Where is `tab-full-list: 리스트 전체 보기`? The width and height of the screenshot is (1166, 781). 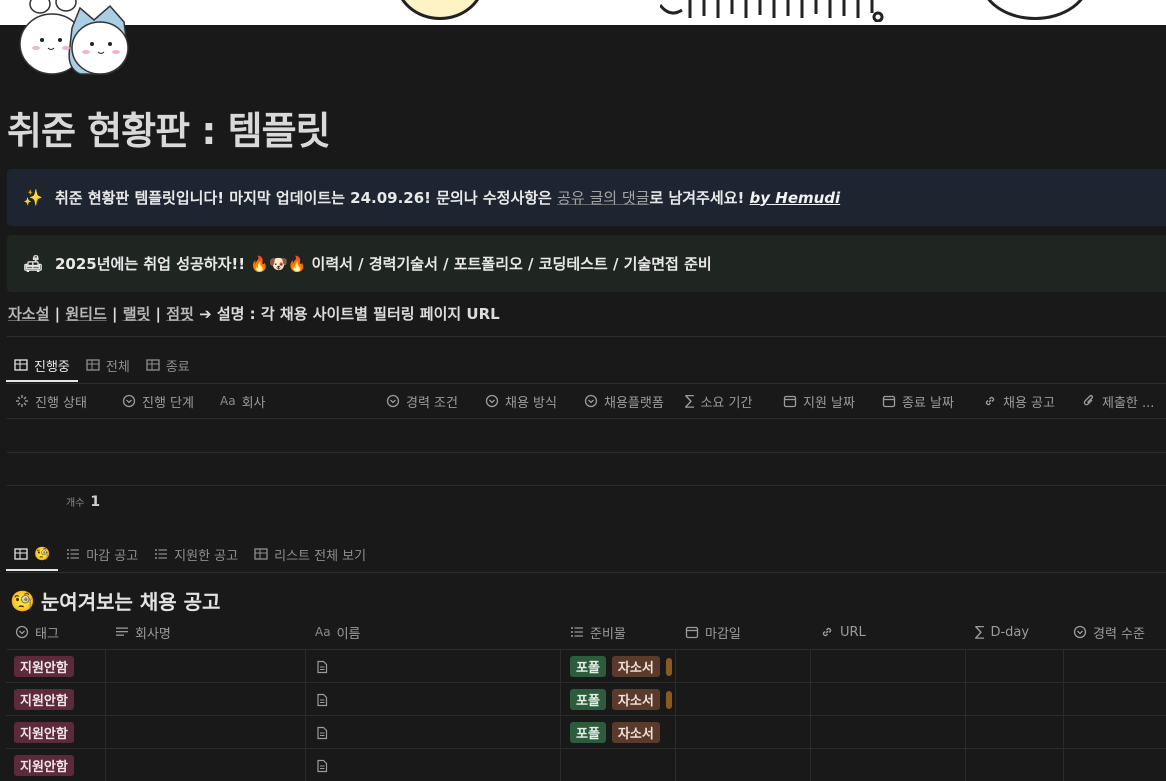
tab-full-list: 리스트 전체 보기 is located at coordinates (310, 554).